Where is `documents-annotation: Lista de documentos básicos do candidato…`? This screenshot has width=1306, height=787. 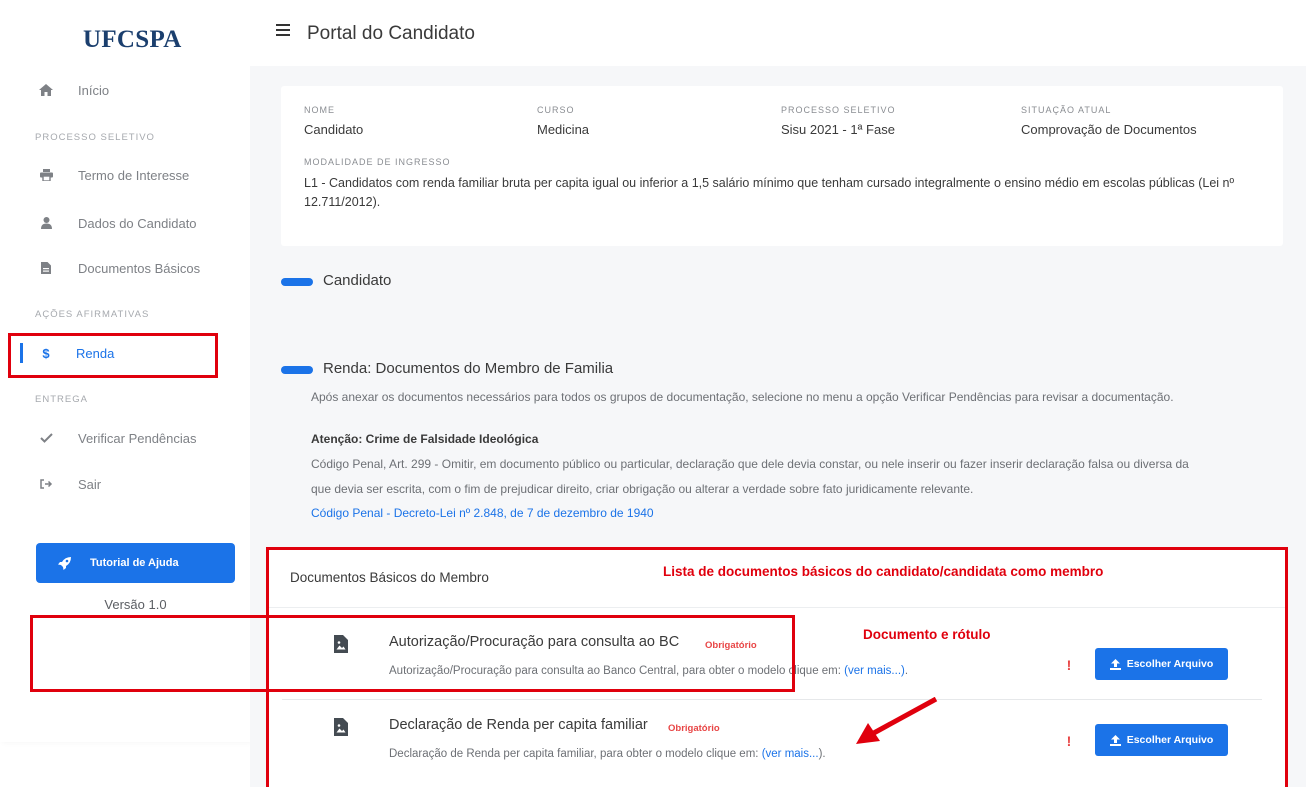
documents-annotation: Lista de documentos básicos do candidato… is located at coordinates (883, 571).